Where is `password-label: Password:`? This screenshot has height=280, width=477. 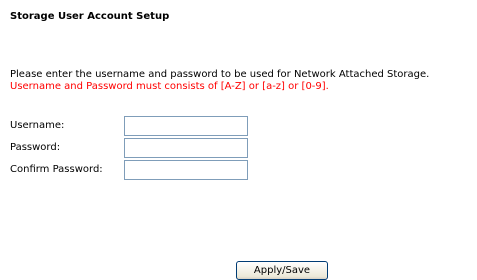
password-label: Password: is located at coordinates (35, 147).